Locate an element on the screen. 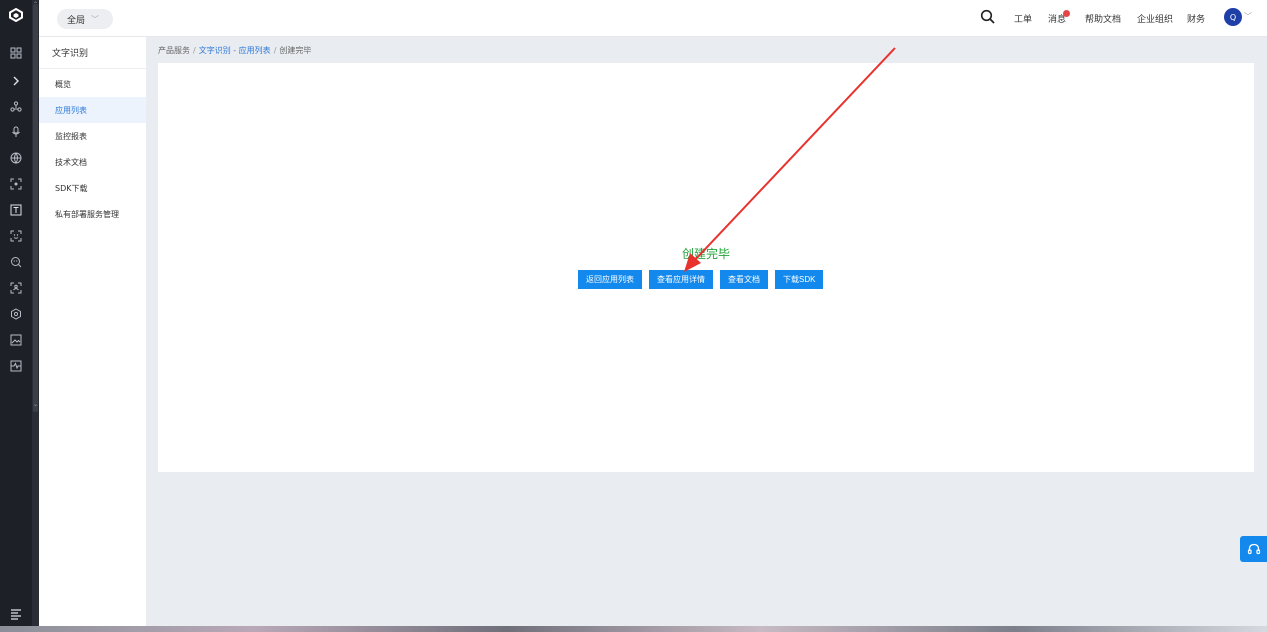 The width and height of the screenshot is (1267, 632). face-compare-icon is located at coordinates (16, 288).